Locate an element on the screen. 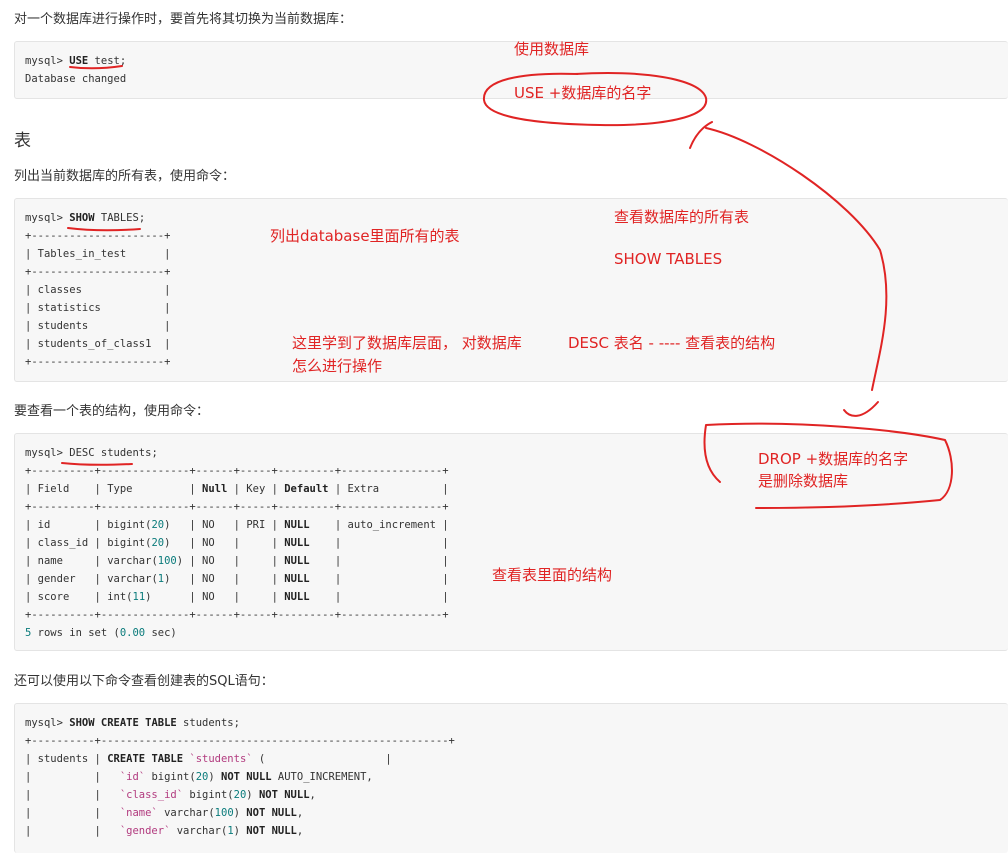  table-cell: varchar(100) is located at coordinates (145, 561).